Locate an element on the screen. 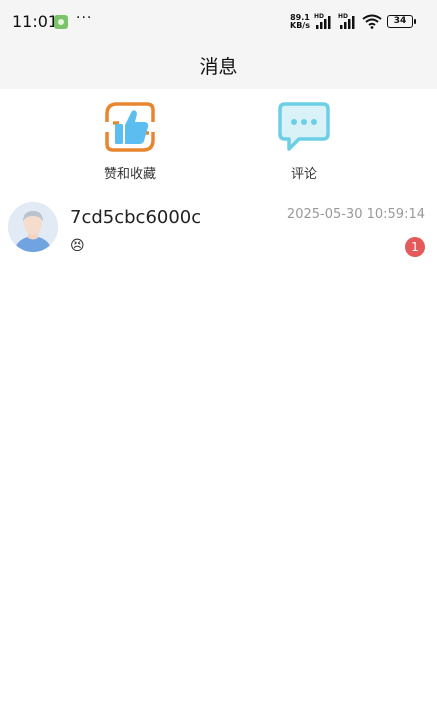 This screenshot has height=711, width=437. user-avatar-icon is located at coordinates (33, 227).